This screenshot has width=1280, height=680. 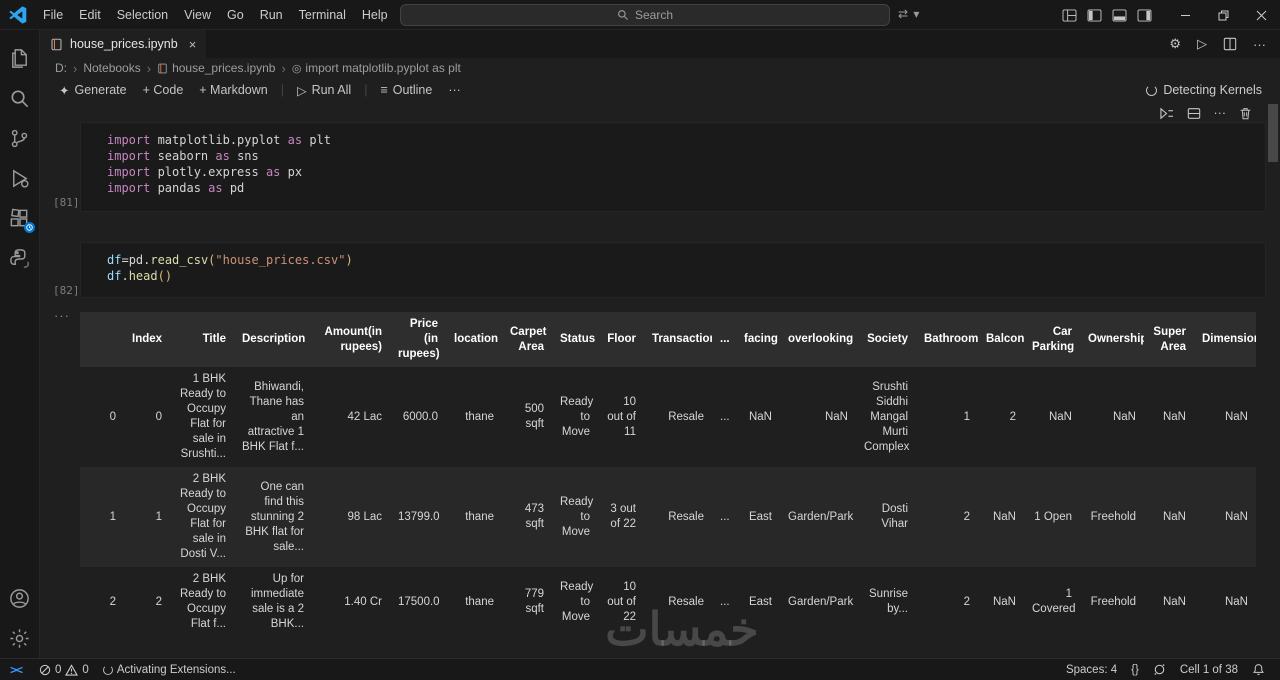 I want to click on toggle-panel-icon, so click(x=1119, y=15).